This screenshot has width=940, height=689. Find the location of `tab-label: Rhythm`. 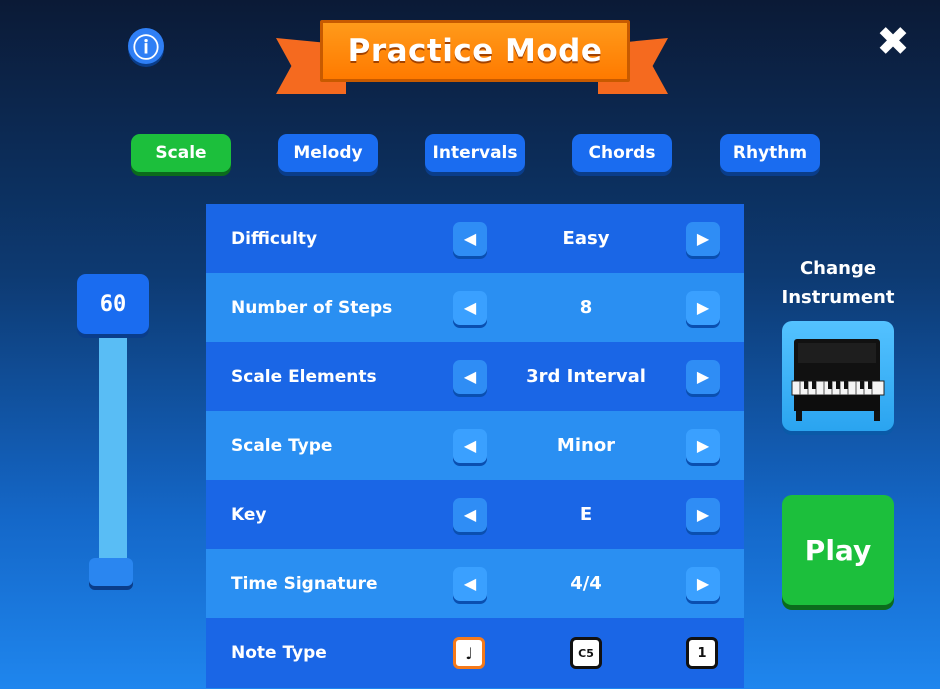

tab-label: Rhythm is located at coordinates (770, 153).